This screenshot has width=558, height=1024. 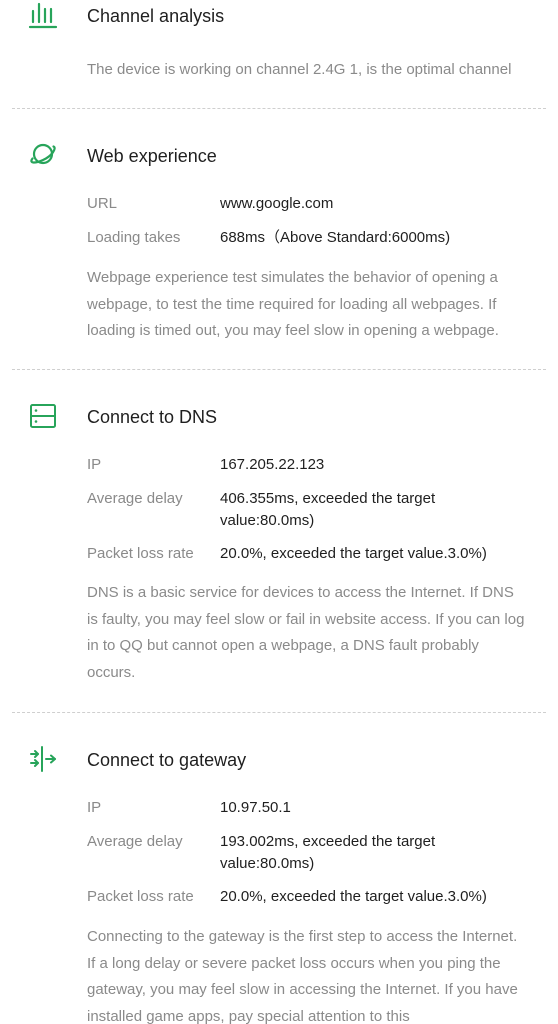 What do you see at coordinates (43, 759) in the screenshot?
I see `gateway-arrows-icon` at bounding box center [43, 759].